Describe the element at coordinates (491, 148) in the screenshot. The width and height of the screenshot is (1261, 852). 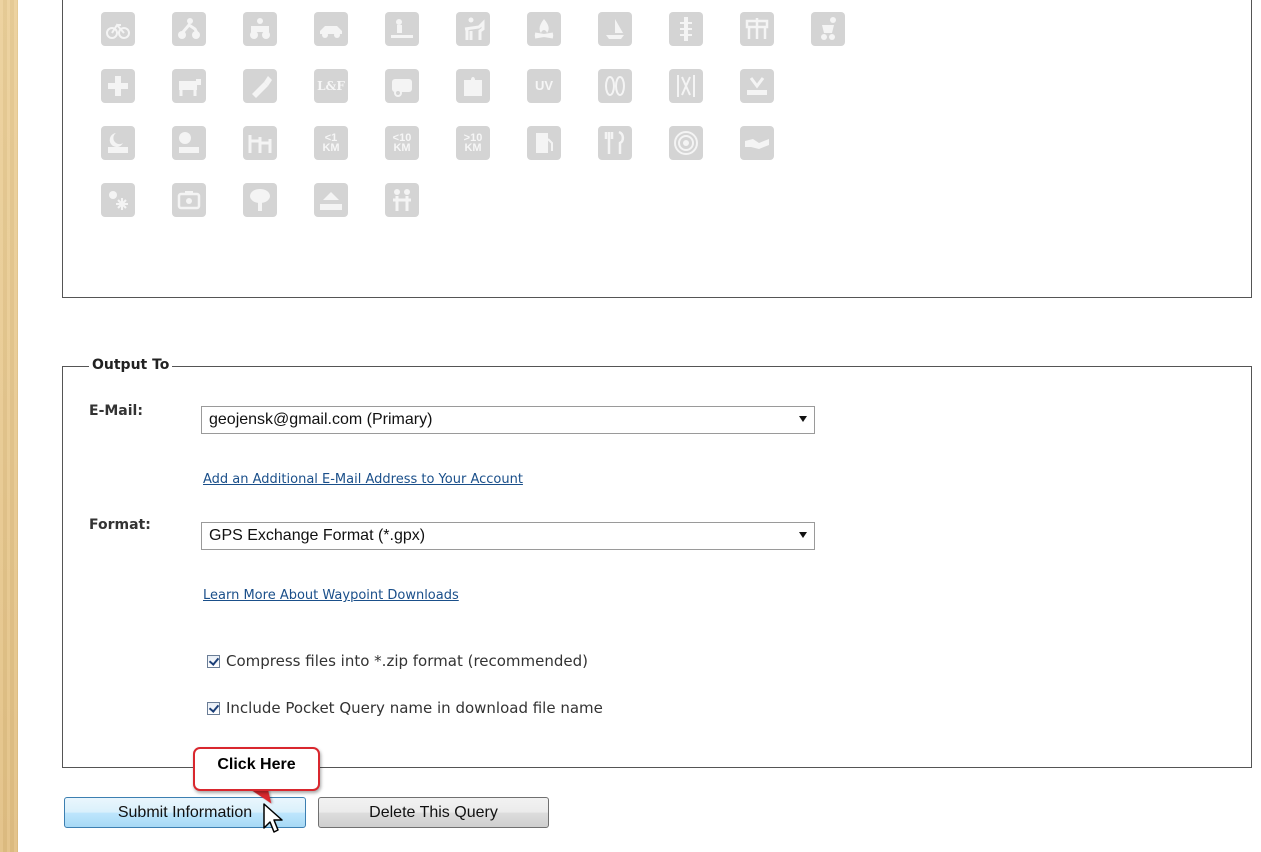
I see `icon-row: <1 KM <10 KM >10 KM` at that location.